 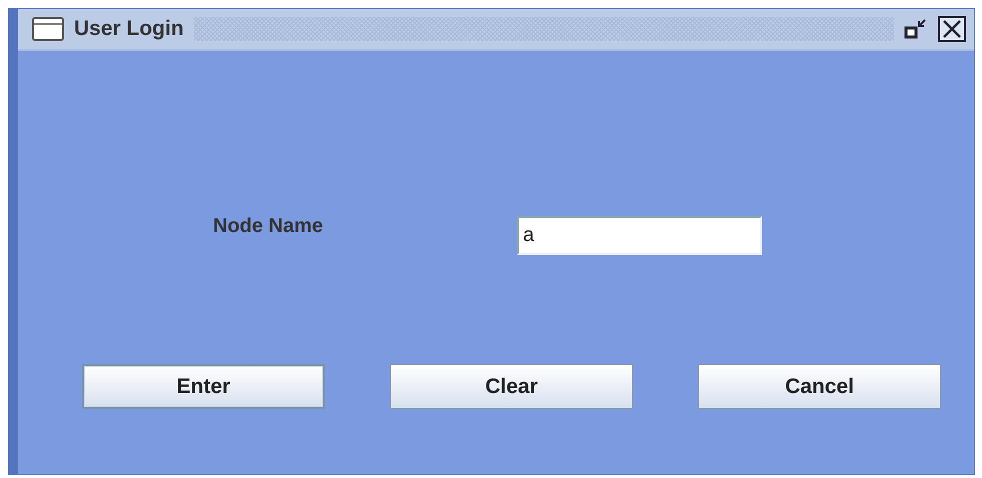 What do you see at coordinates (916, 29) in the screenshot?
I see `minimize-button` at bounding box center [916, 29].